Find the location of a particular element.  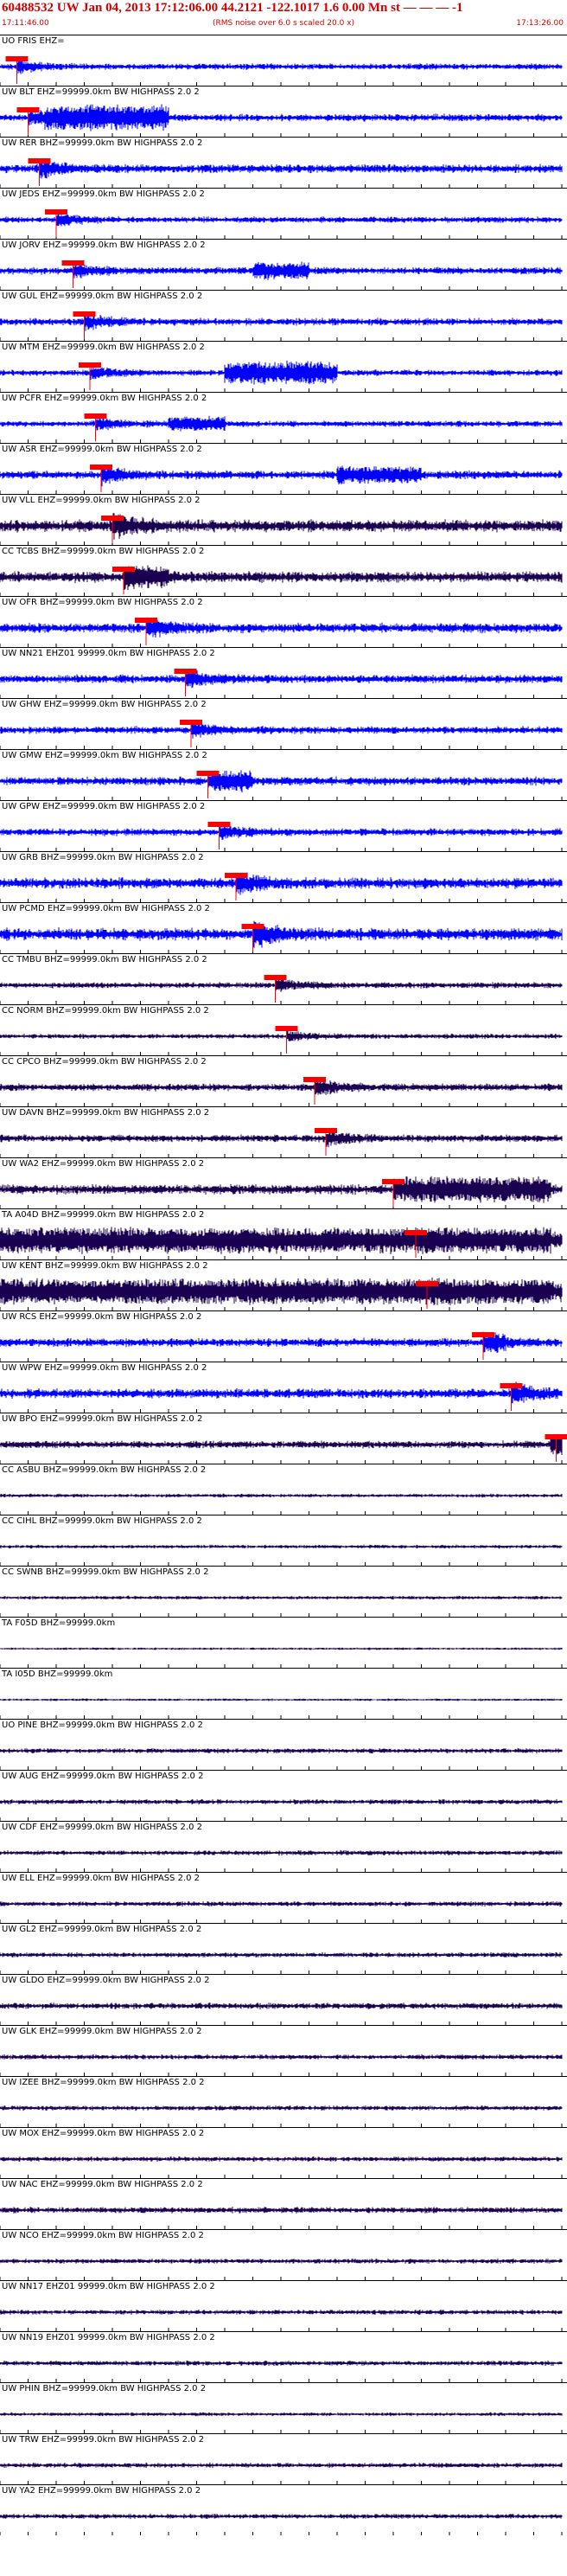

trace-label: CC CPCO BHZ=99999.0km BW HIGHPASS 2.0 2 is located at coordinates (104, 1062).